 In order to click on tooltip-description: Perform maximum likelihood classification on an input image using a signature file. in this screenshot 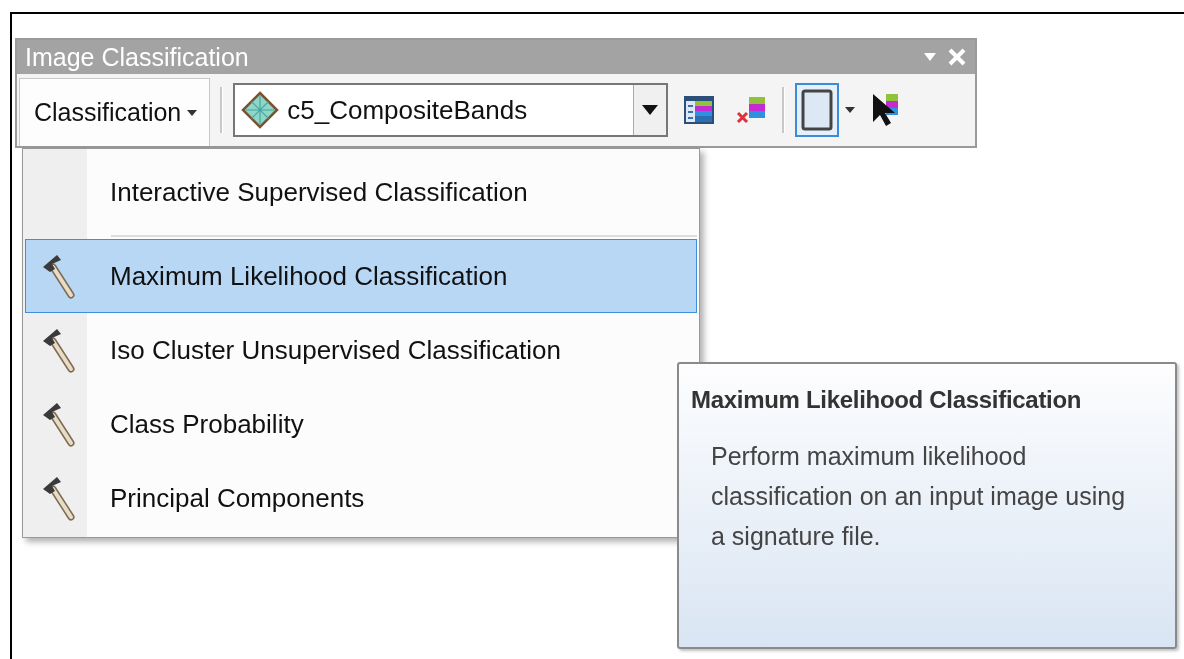, I will do `click(919, 496)`.